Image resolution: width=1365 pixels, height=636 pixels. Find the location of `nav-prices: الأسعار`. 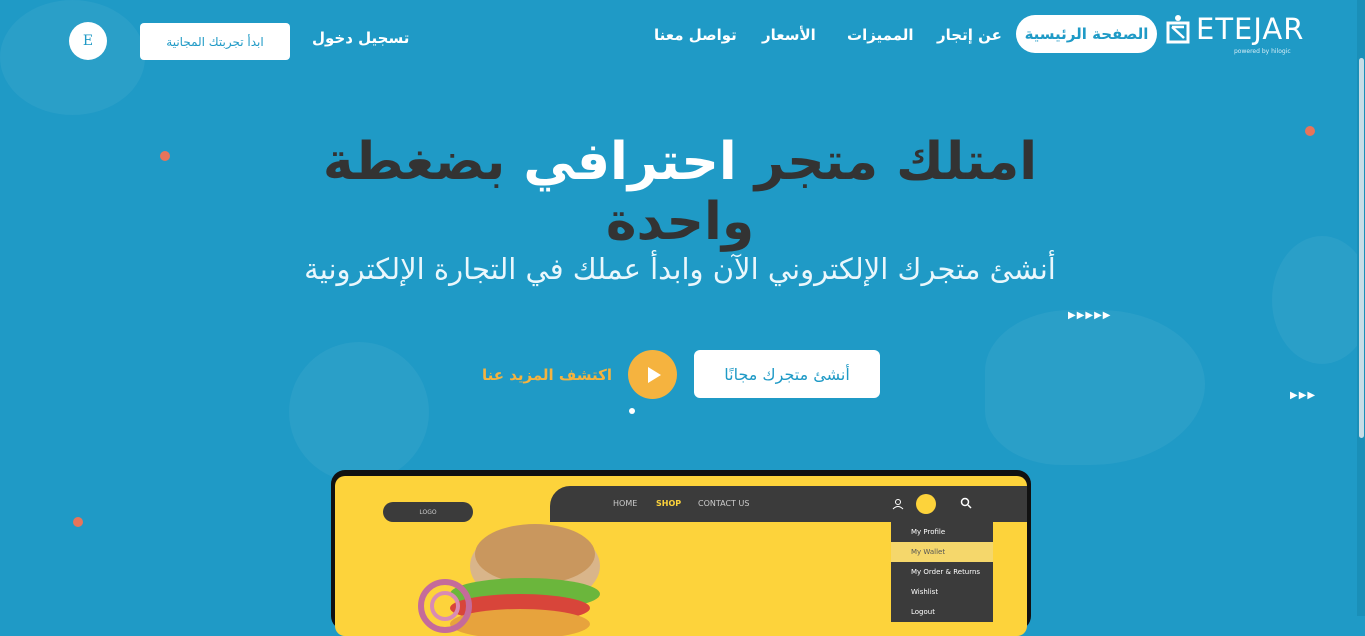

nav-prices: الأسعار is located at coordinates (789, 35).